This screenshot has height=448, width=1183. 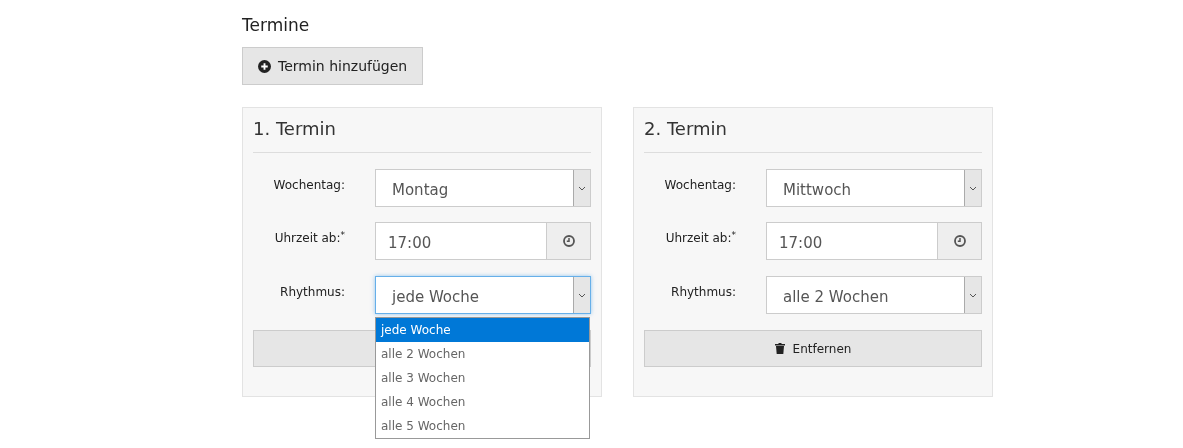 What do you see at coordinates (874, 188) in the screenshot?
I see `dropdown-field: Mittwoch` at bounding box center [874, 188].